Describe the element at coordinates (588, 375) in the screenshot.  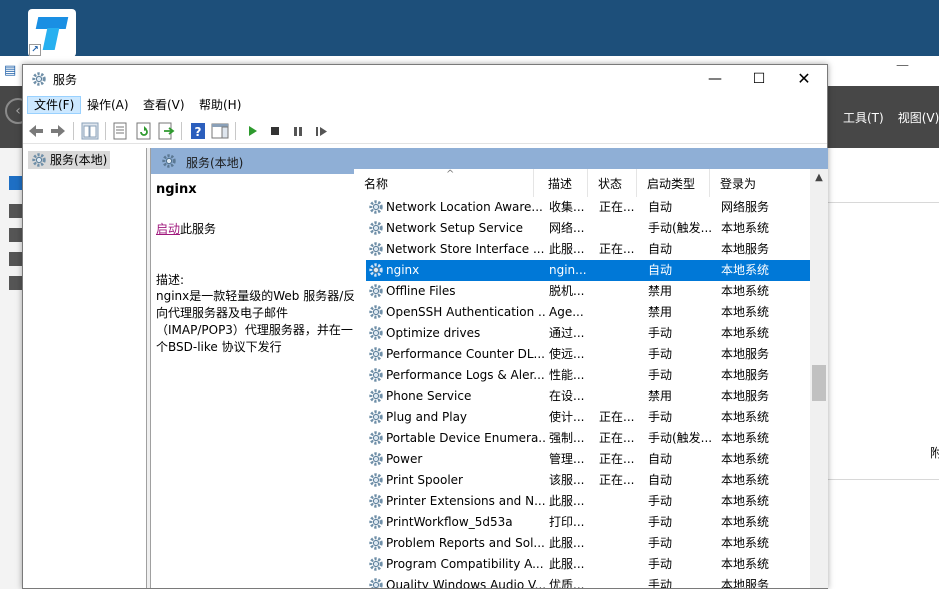
I see `table-row: Performance Logs & Aler... 性能... 手动 本地服务` at that location.